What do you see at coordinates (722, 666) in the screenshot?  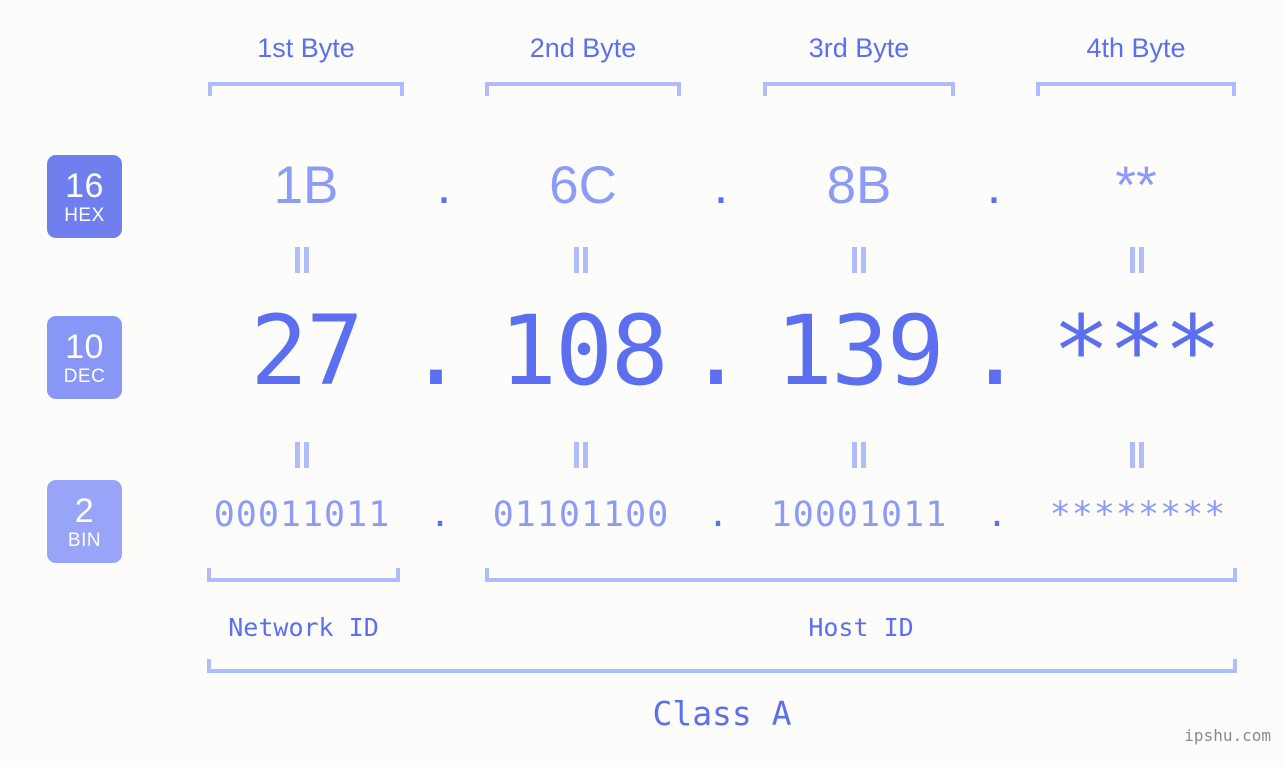 I see `class-bracket` at bounding box center [722, 666].